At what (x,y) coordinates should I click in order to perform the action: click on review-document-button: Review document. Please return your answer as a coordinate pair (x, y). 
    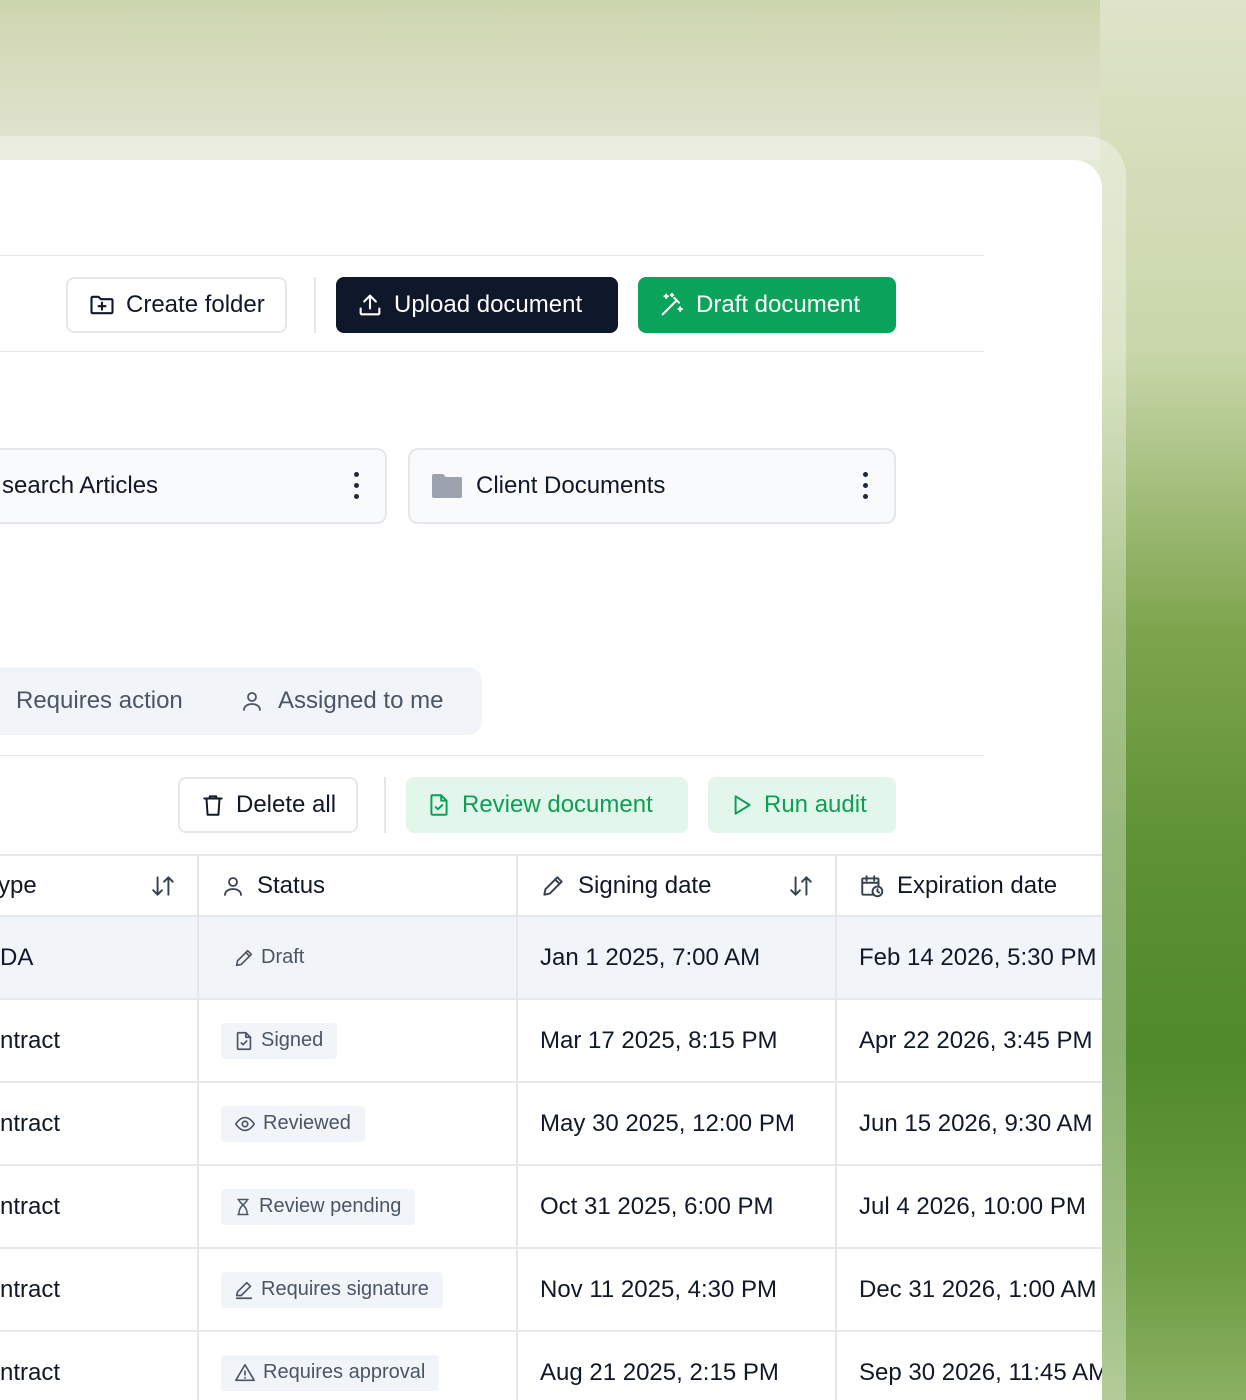
    Looking at the image, I should click on (547, 805).